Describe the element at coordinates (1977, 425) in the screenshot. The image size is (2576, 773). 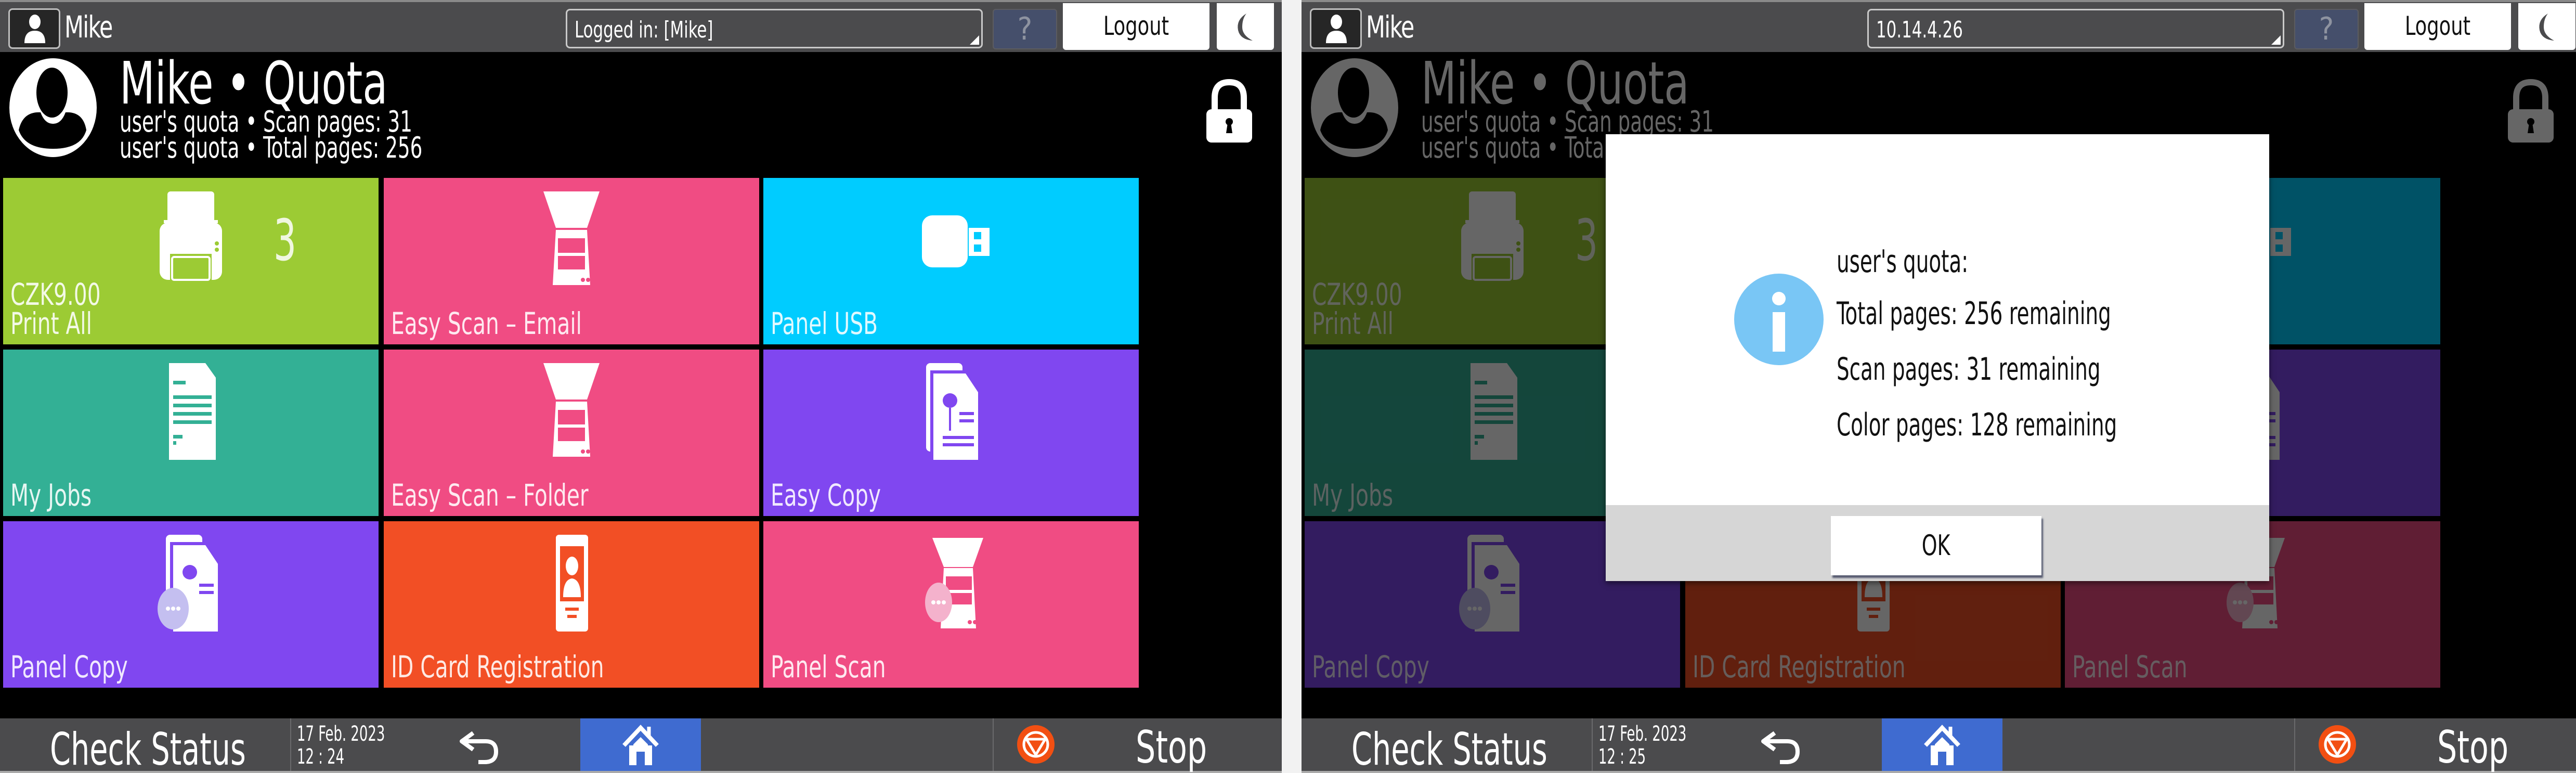
I see `dialog-quota-line: Color pages: 128 remaining` at that location.